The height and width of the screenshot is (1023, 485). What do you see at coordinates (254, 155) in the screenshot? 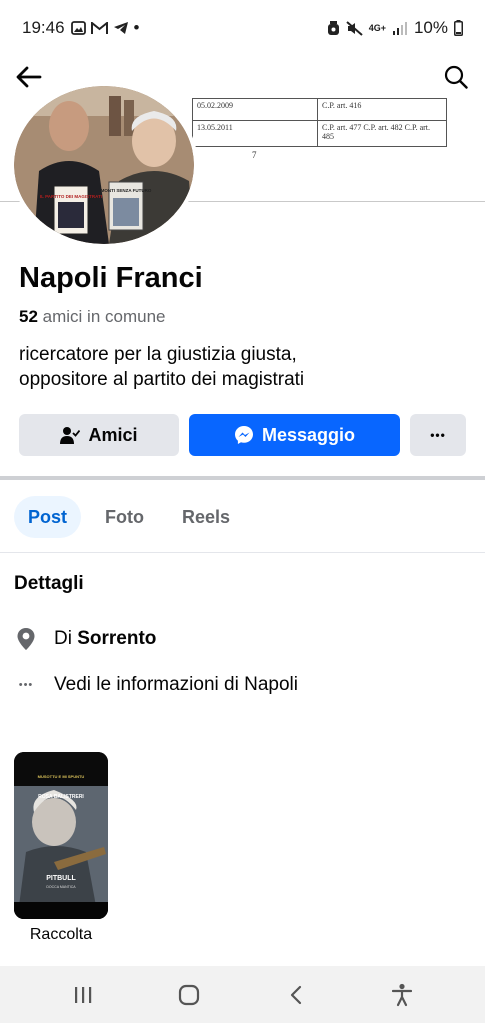
I see `cover-page-number: 7` at bounding box center [254, 155].